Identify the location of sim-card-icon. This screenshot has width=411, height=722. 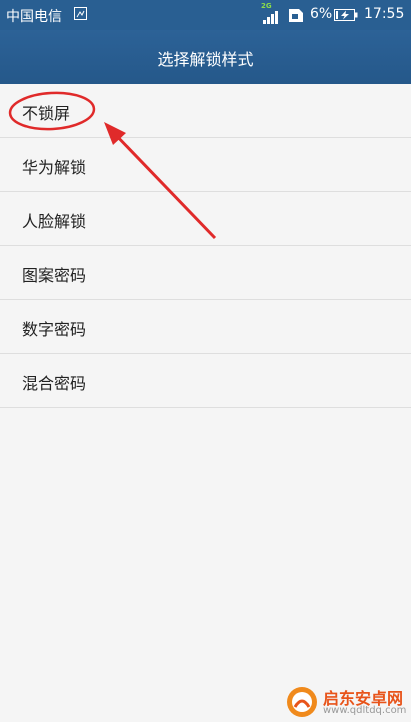
(80, 13).